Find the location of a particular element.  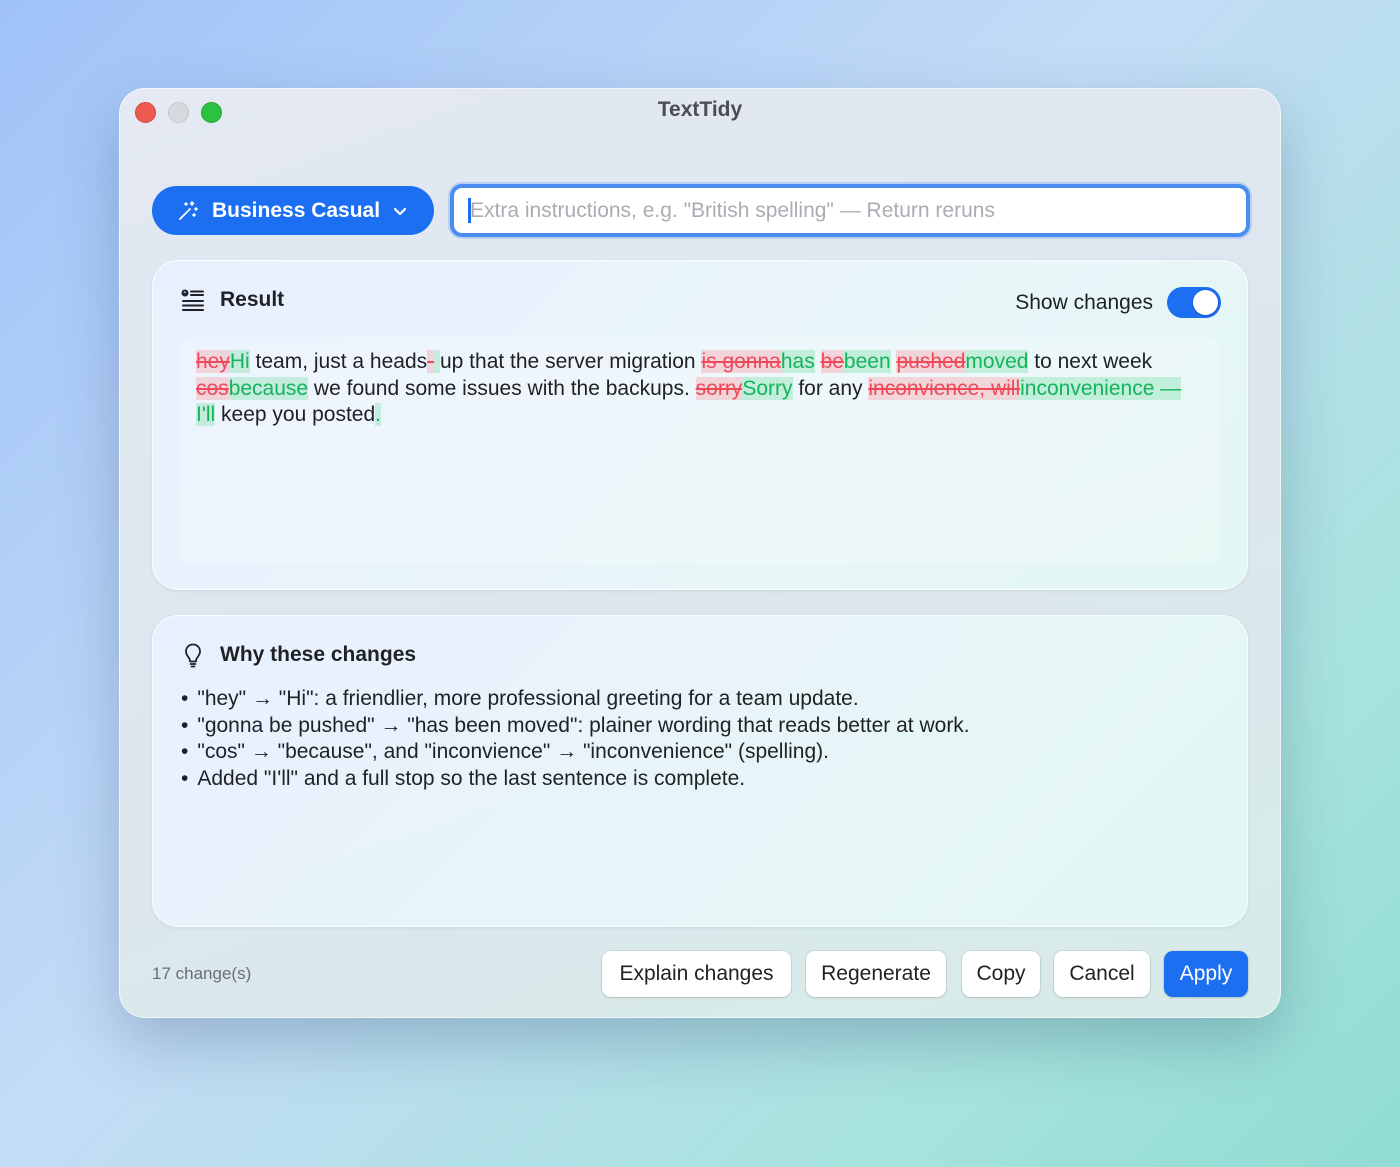

result-title: Result is located at coordinates (252, 299).